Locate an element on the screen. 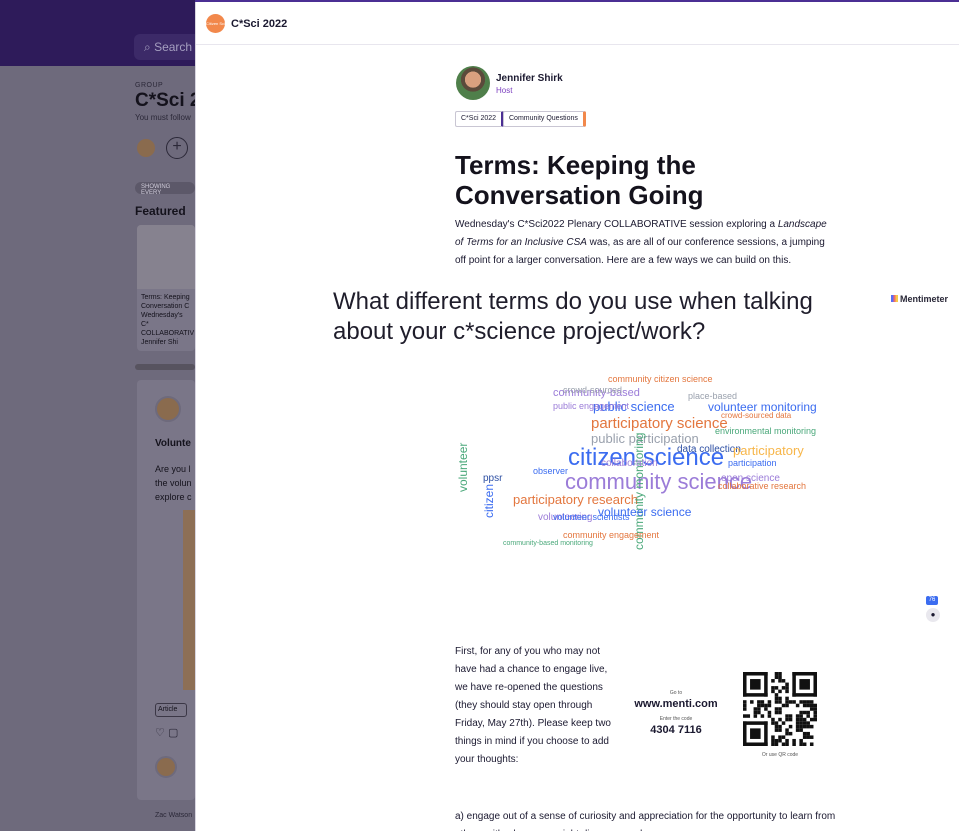 The height and width of the screenshot is (831, 959). word-cloud-term: participatory is located at coordinates (768, 450).